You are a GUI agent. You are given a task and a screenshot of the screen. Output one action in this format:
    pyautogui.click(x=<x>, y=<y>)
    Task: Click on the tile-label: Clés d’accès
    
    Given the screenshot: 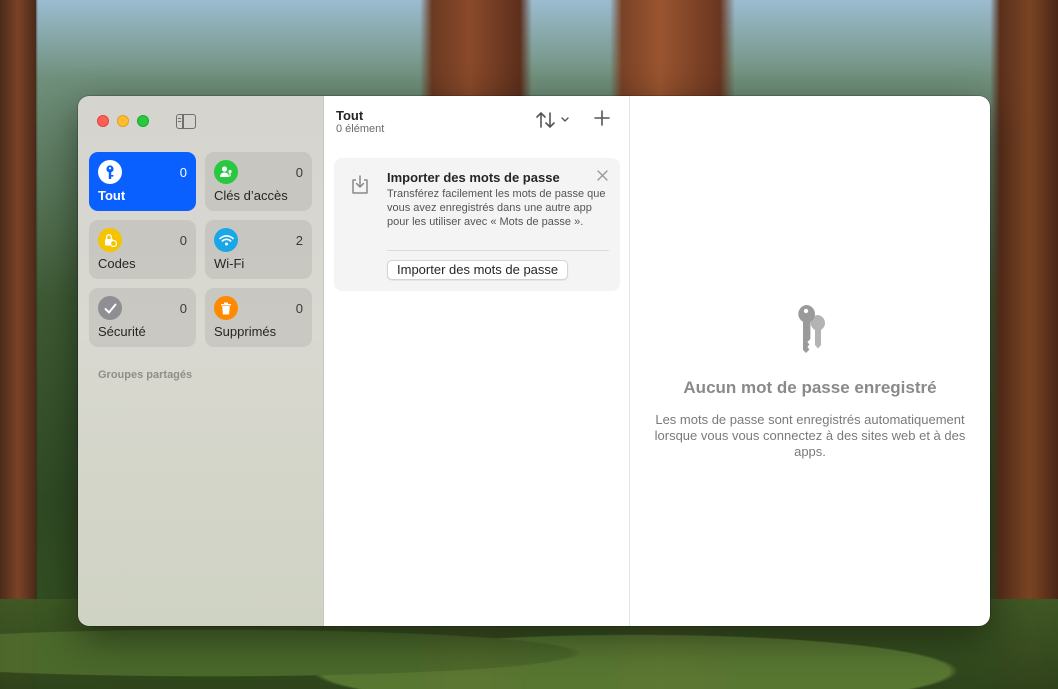 What is the action you would take?
    pyautogui.click(x=251, y=195)
    